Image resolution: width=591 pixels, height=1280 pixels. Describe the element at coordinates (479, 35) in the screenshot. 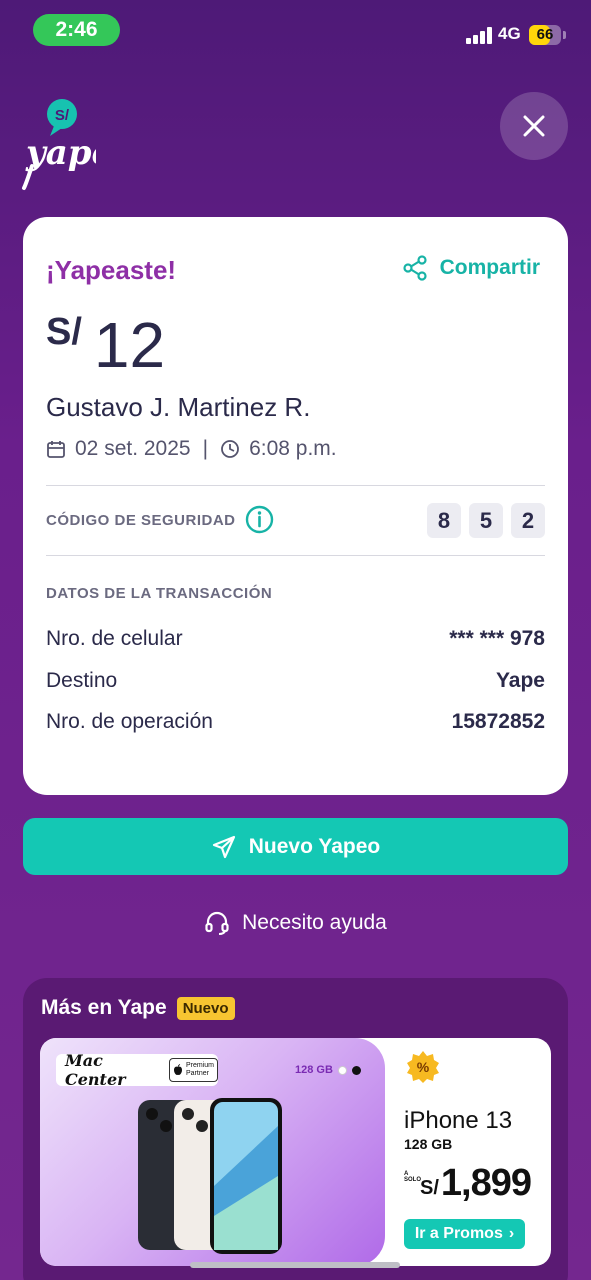

I see `signal-icon` at that location.